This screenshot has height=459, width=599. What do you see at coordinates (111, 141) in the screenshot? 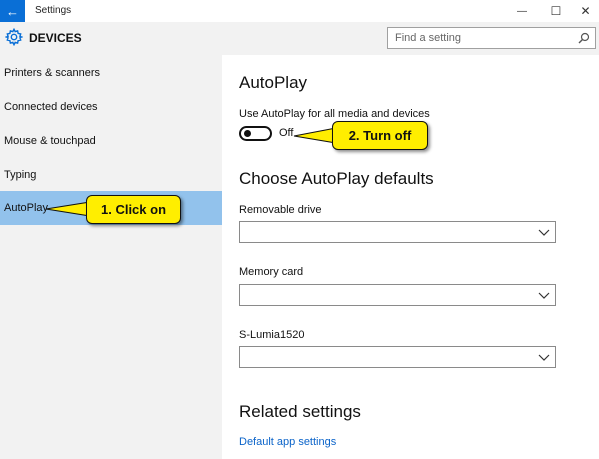
I see `sidebar-item-mouse: Mouse & touchpad` at bounding box center [111, 141].